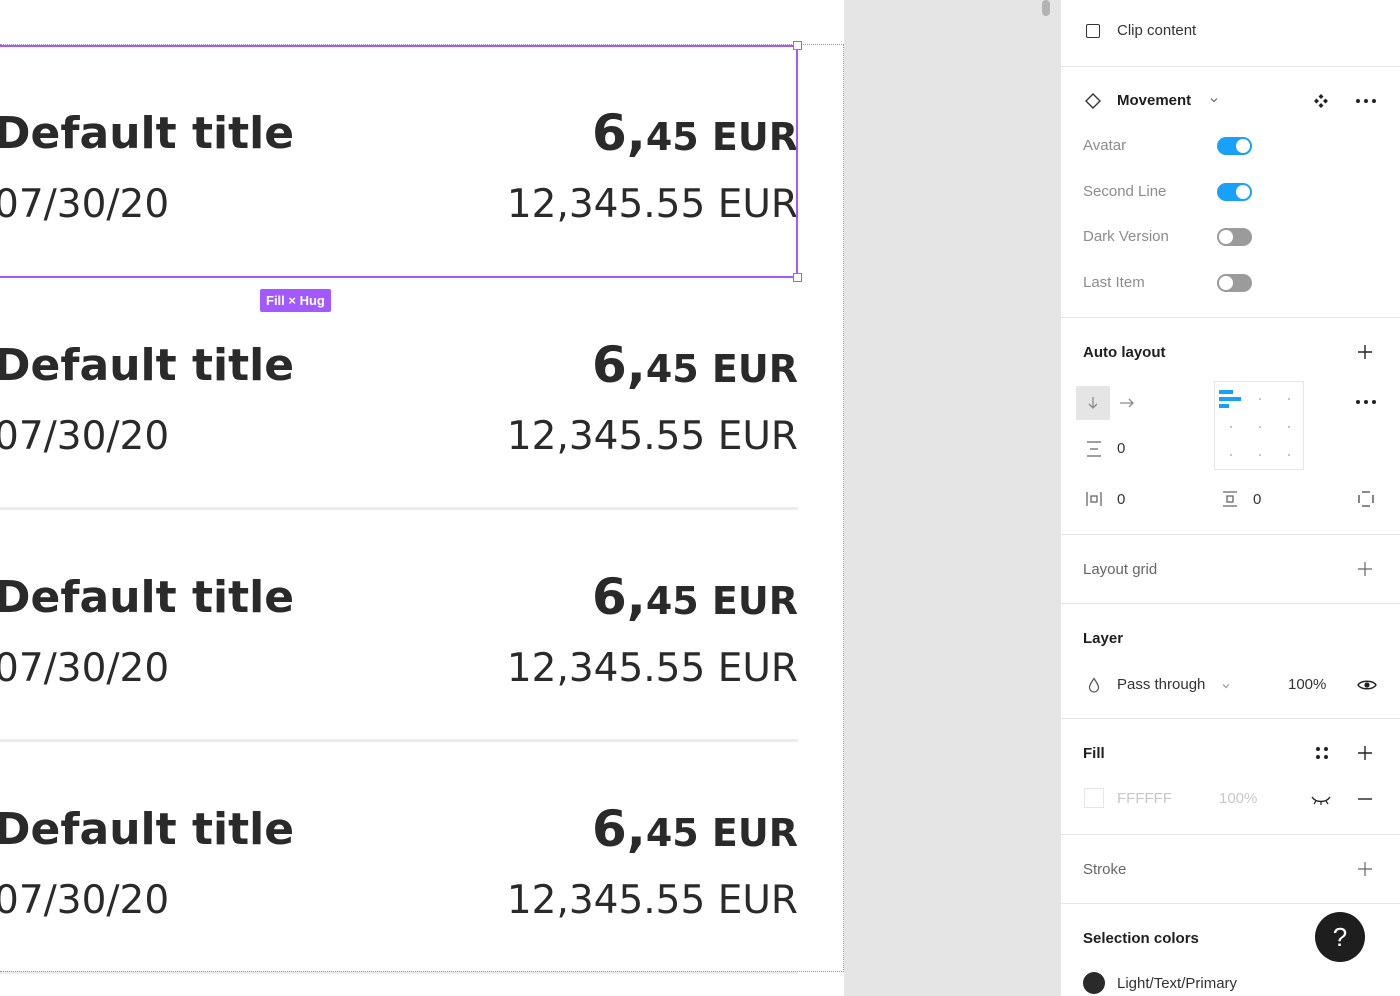 This screenshot has height=996, width=1400. What do you see at coordinates (1127, 403) in the screenshot?
I see `direction-horizontal-icon` at bounding box center [1127, 403].